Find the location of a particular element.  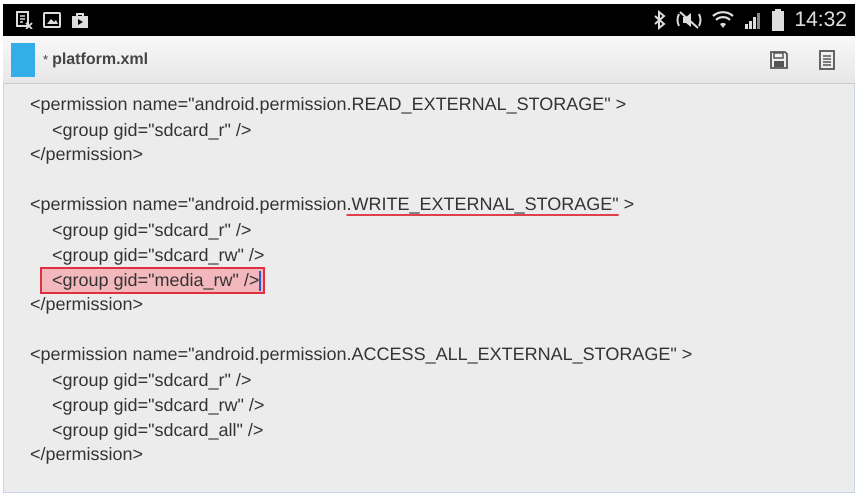

signal-icon is located at coordinates (753, 20).